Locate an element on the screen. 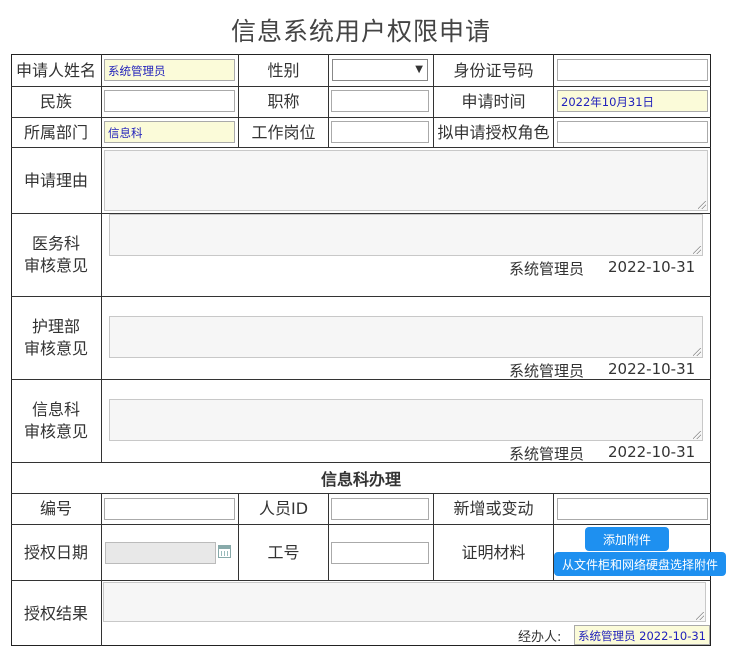  role-label: 拟申请授权角色 is located at coordinates (493, 132).